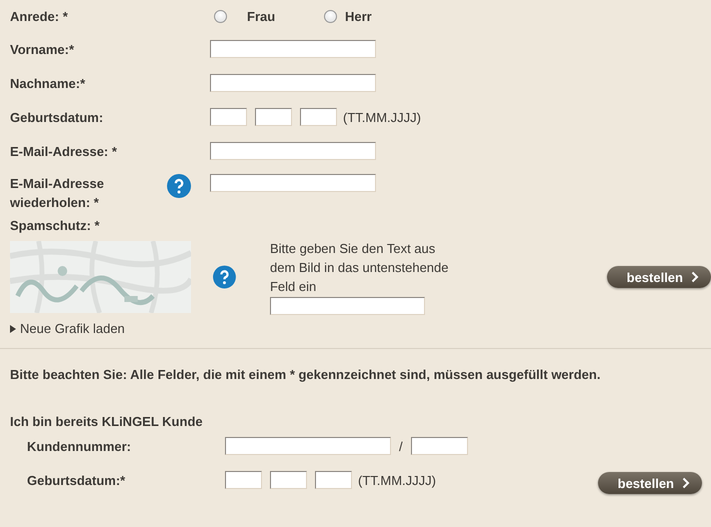 The image size is (711, 527). I want to click on field-label: Geburtsdatum:*, so click(76, 480).